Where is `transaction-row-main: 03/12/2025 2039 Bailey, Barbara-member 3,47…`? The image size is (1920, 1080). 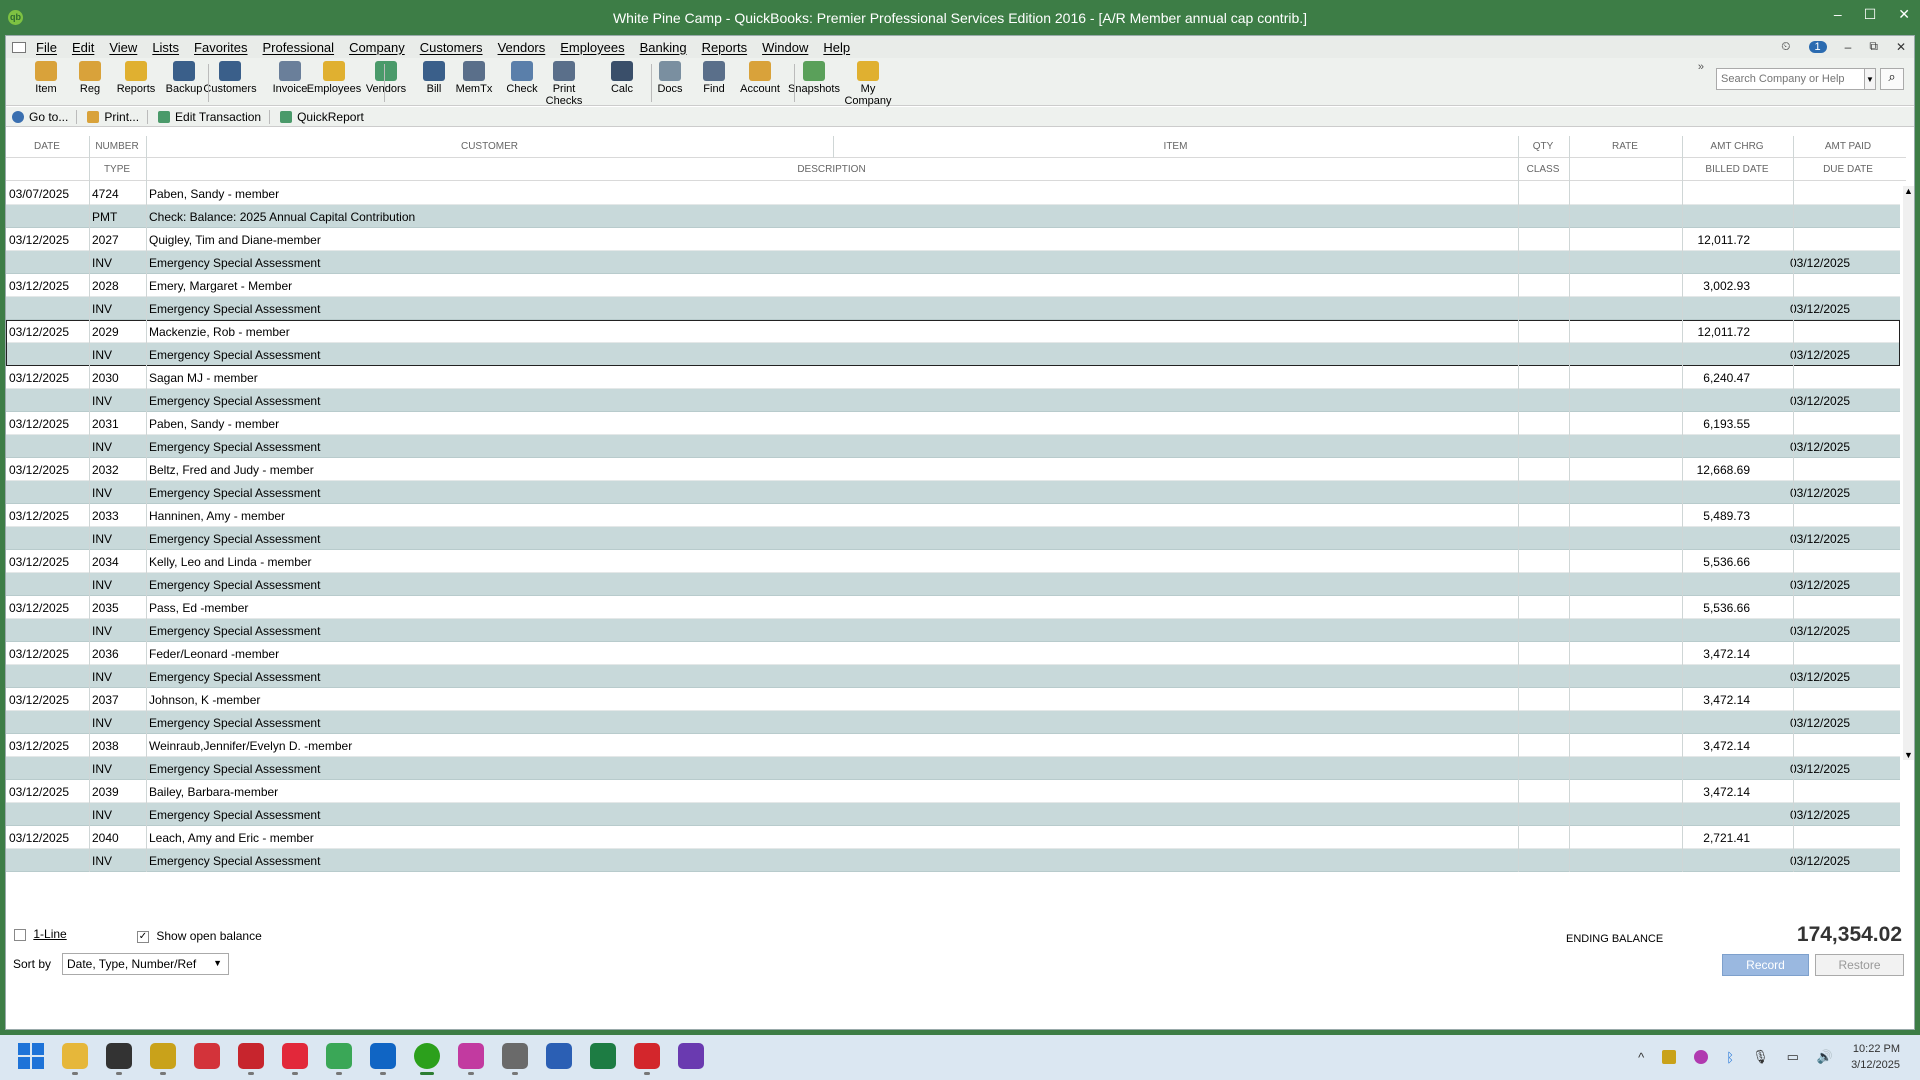
transaction-row-main: 03/12/2025 2039 Bailey, Barbara-member 3,47… is located at coordinates (953, 791).